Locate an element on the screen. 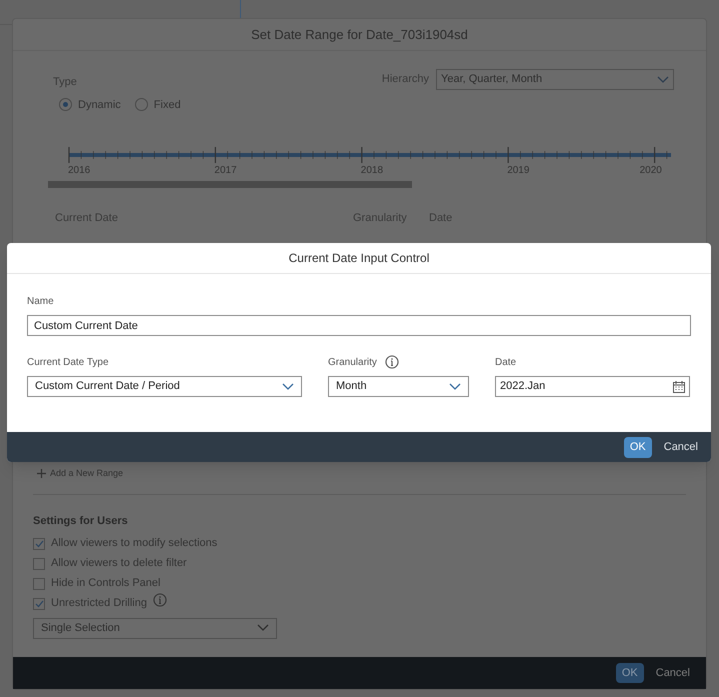 The width and height of the screenshot is (719, 697). dropdown: Custom Current Date / Period is located at coordinates (164, 386).